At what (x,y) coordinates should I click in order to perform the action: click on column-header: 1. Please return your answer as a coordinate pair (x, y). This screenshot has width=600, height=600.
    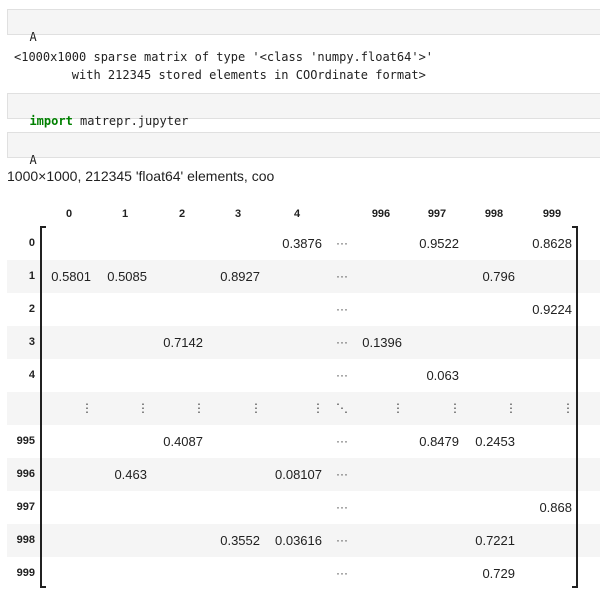
    Looking at the image, I should click on (125, 214).